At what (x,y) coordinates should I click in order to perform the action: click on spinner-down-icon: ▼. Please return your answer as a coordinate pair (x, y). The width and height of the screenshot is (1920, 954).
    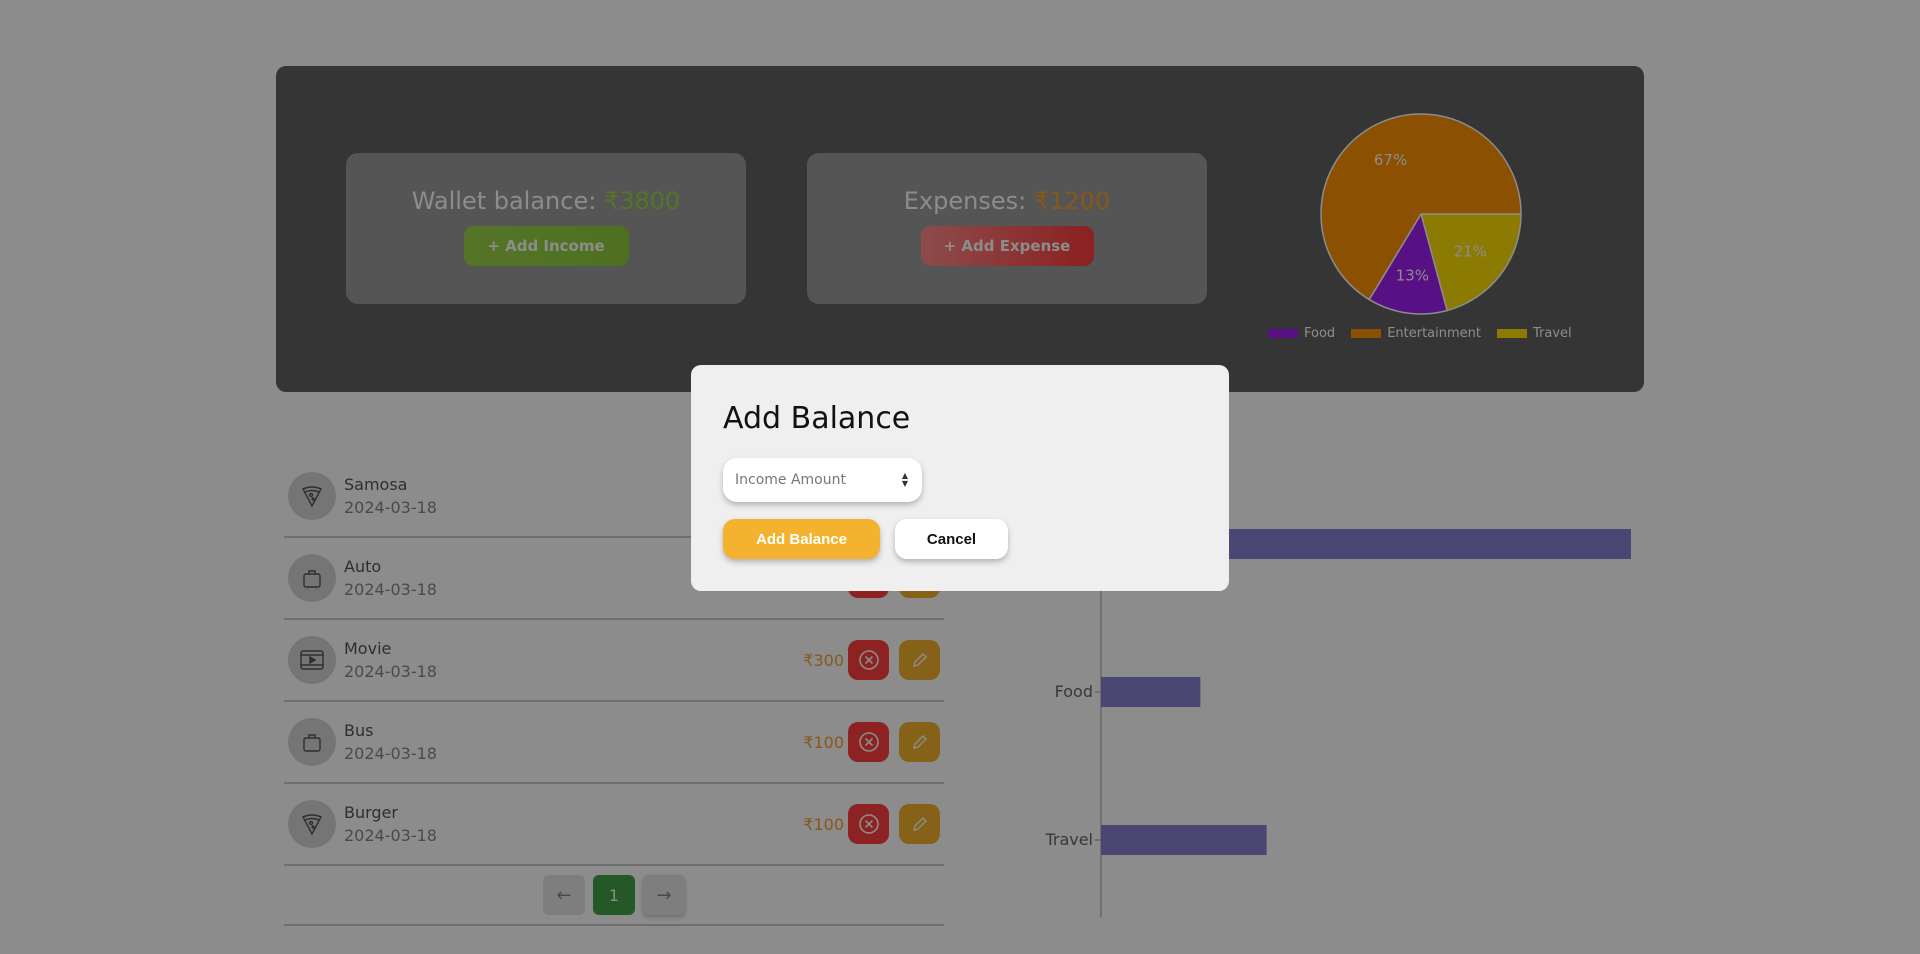
    Looking at the image, I should click on (905, 484).